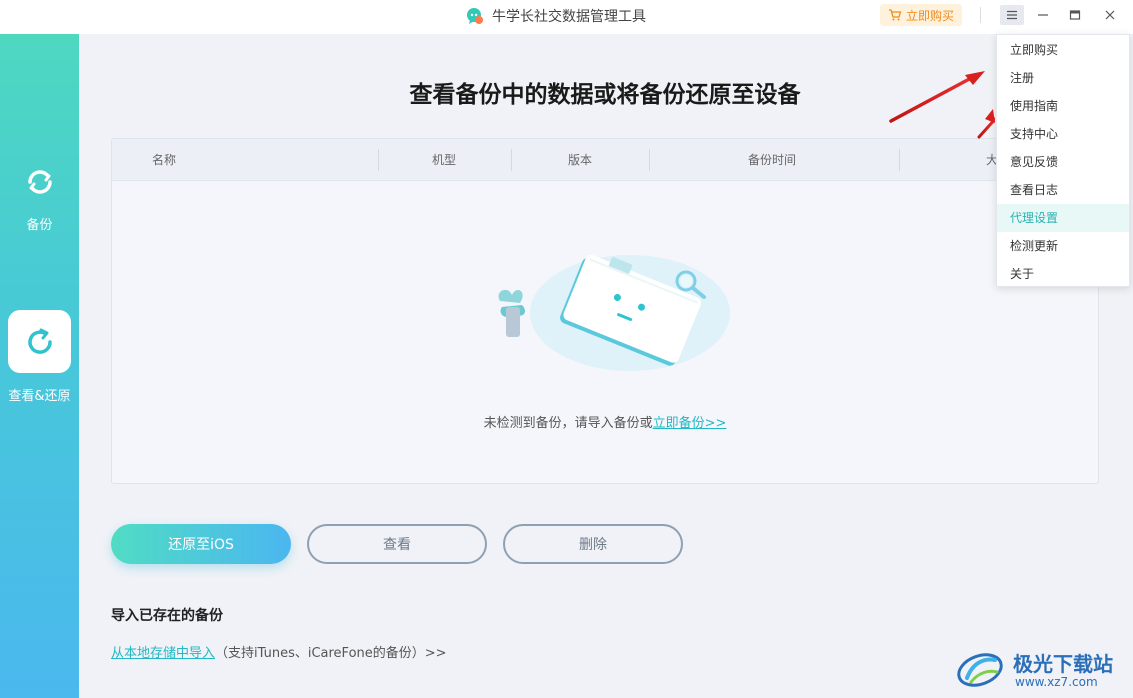 This screenshot has width=1133, height=698. Describe the element at coordinates (772, 160) in the screenshot. I see `column-header-backup-time: 备份时间` at that location.